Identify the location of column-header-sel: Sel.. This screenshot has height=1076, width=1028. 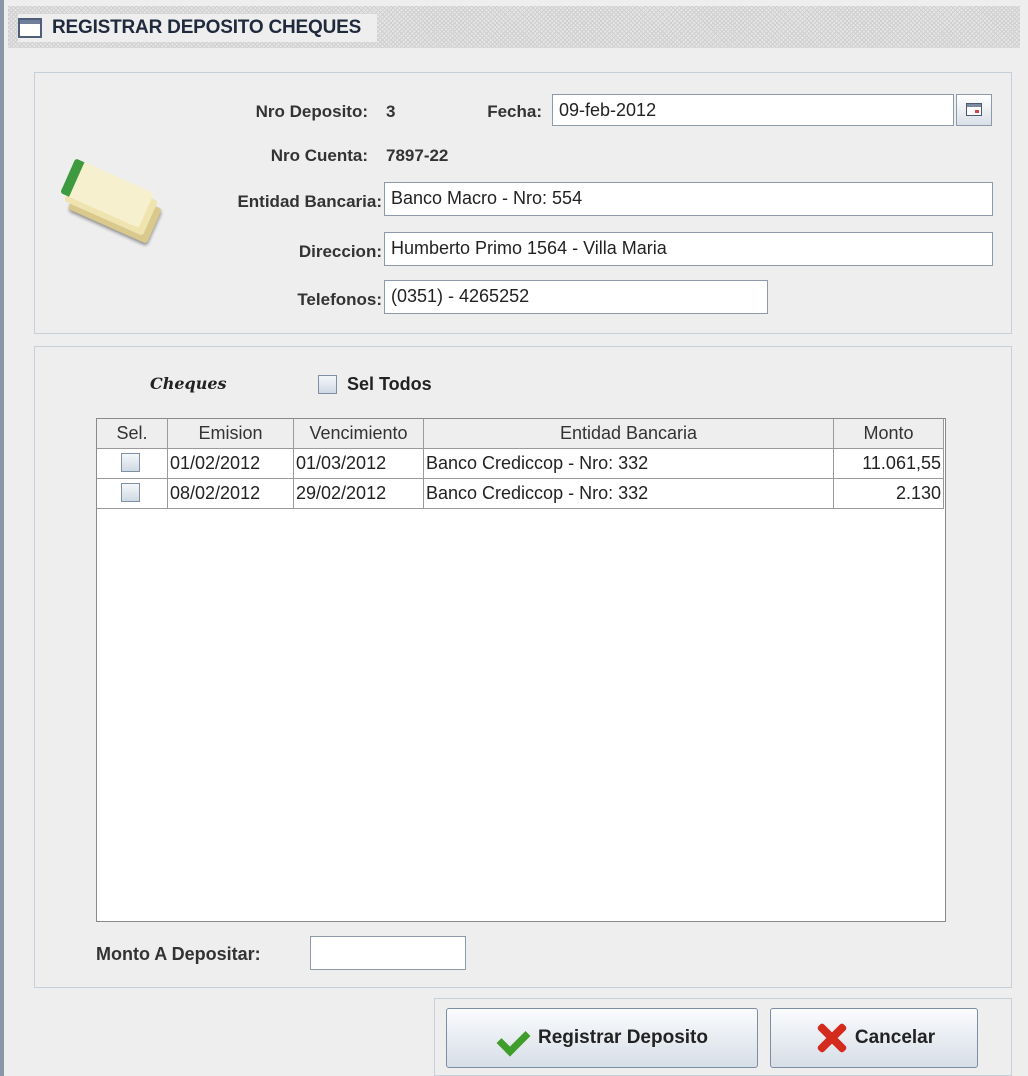
(132, 434).